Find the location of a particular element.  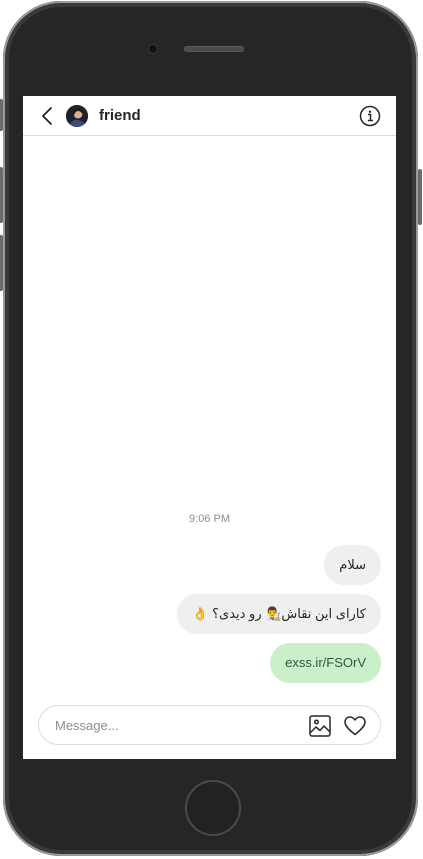

message-bubble: کارای این نقاش👨‍🎨 رو دیدی؟ 👌 is located at coordinates (279, 614).